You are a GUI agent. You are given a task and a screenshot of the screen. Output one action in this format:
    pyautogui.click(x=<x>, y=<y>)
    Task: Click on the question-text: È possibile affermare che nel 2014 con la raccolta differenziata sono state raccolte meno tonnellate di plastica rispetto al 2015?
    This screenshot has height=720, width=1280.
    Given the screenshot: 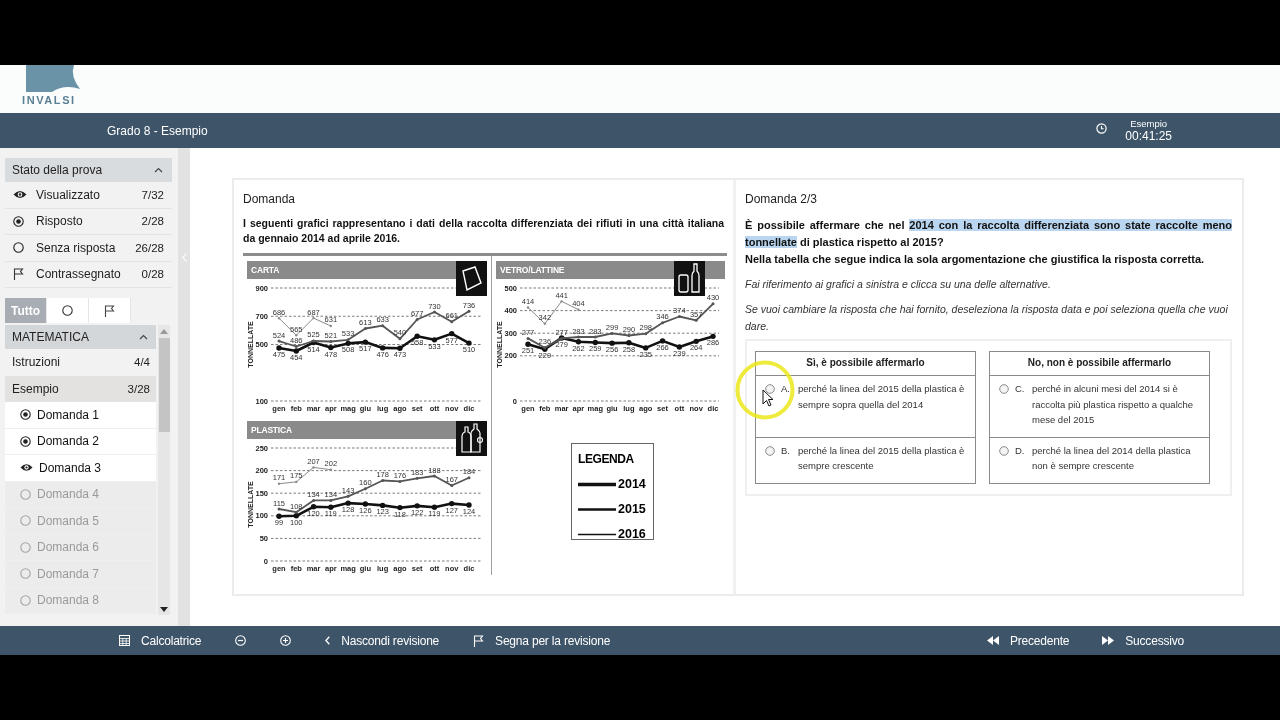 What is the action you would take?
    pyautogui.click(x=988, y=234)
    